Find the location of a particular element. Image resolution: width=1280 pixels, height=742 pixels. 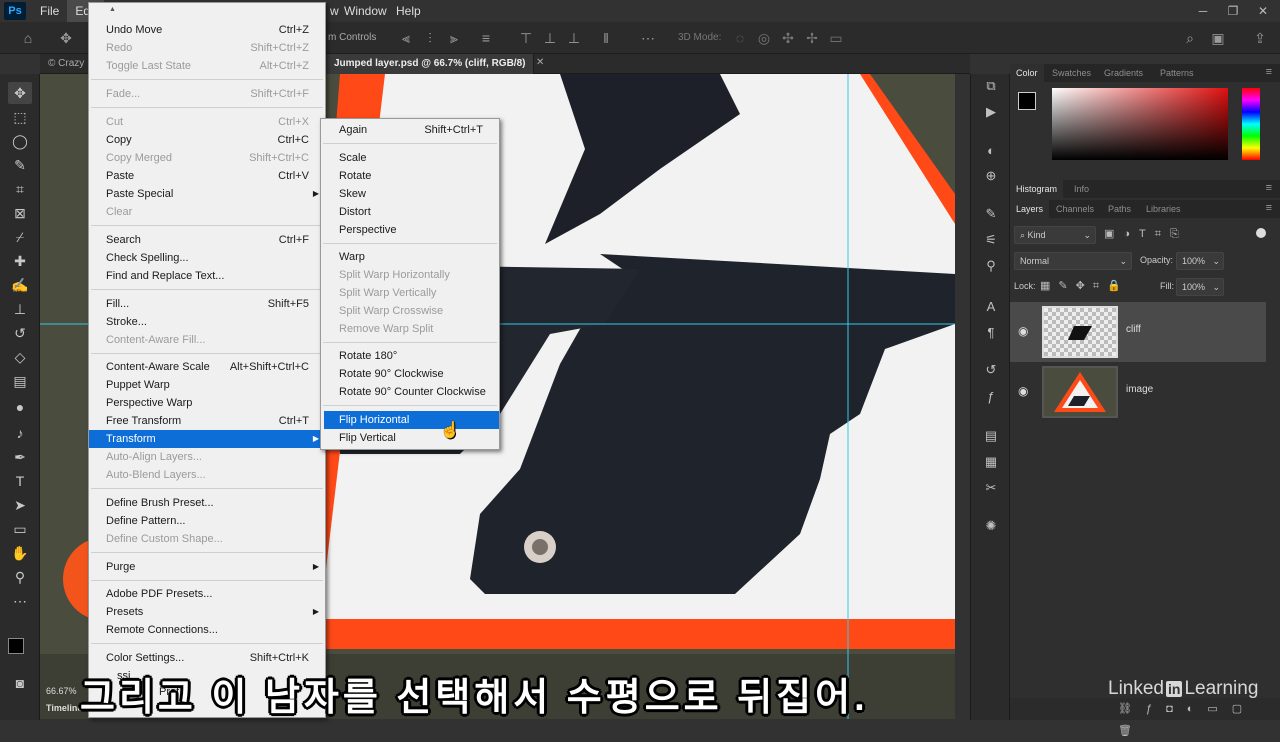

tab-paths: Paths is located at coordinates (1119, 209).